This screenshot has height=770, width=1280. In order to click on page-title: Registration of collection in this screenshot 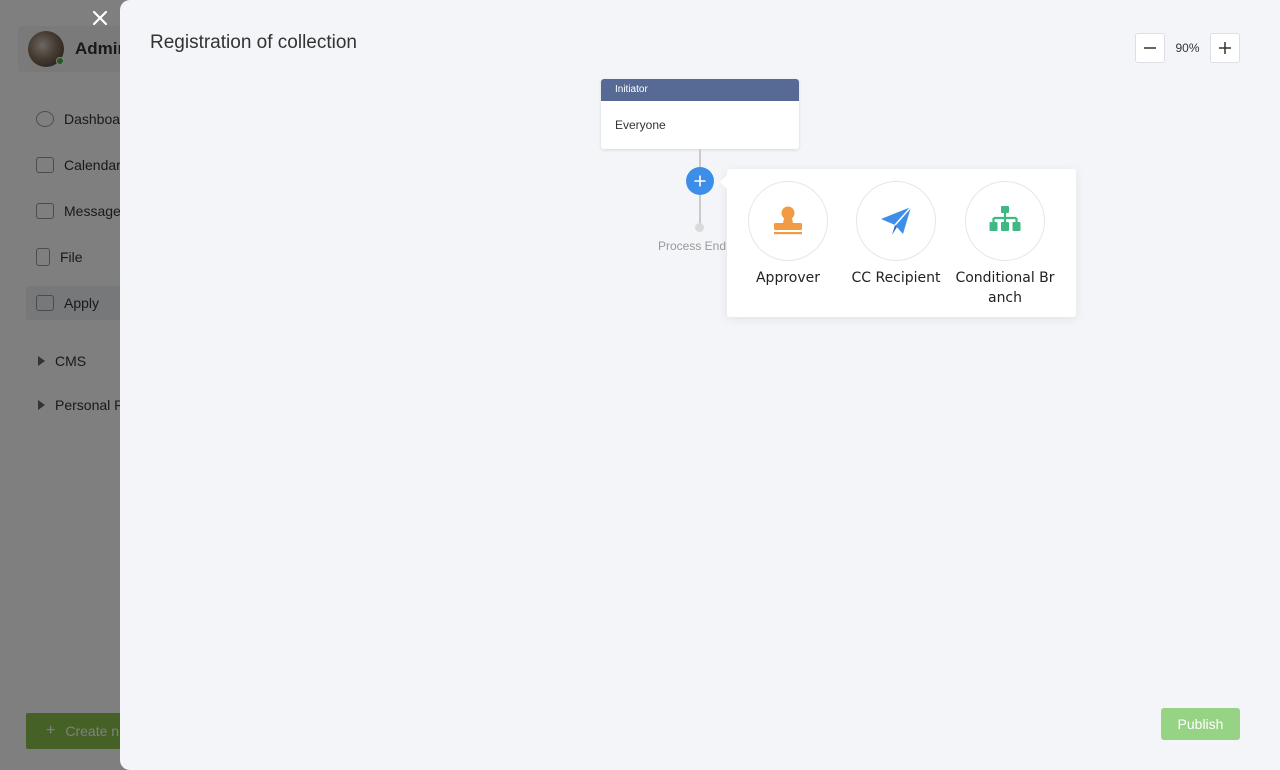, I will do `click(253, 42)`.